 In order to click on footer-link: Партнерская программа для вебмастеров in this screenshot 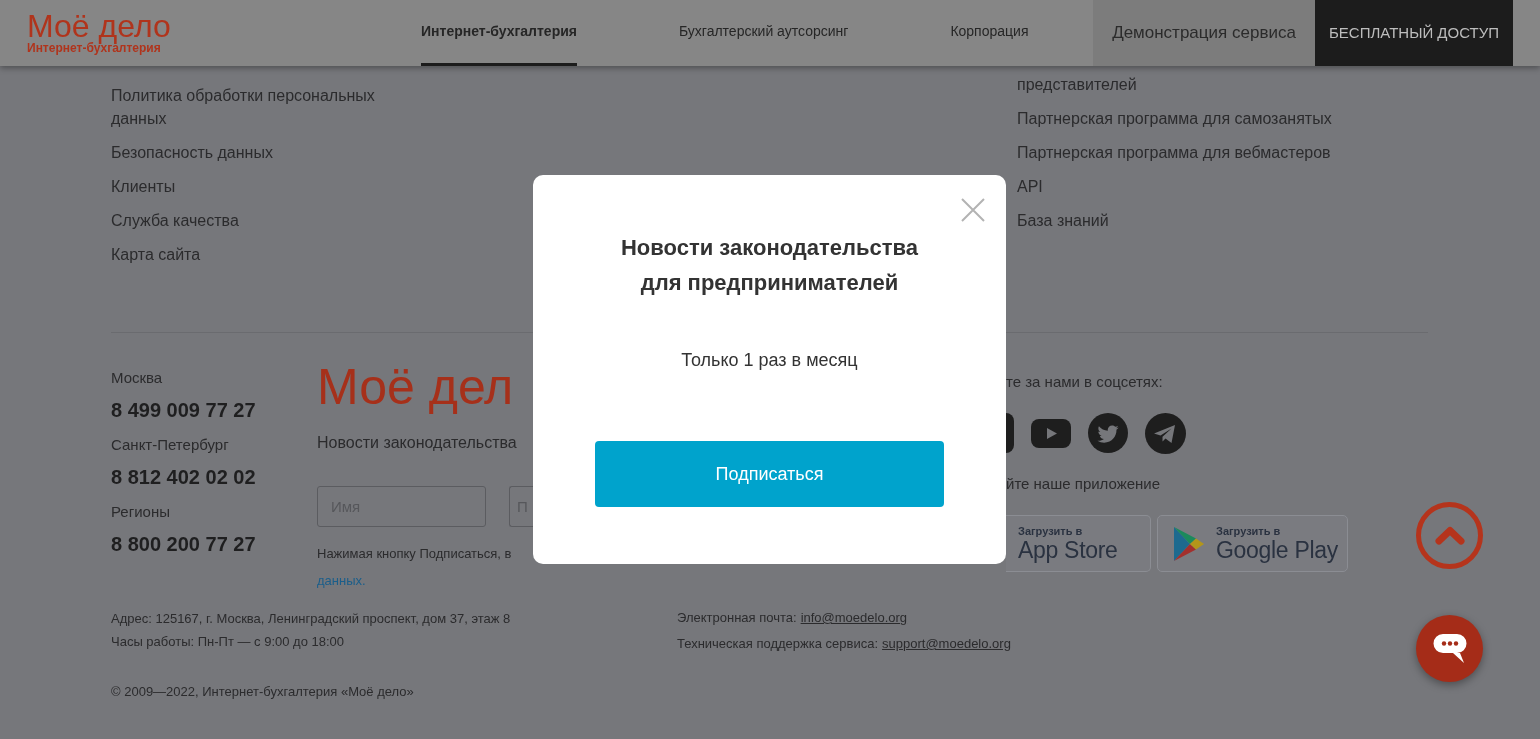, I will do `click(1174, 152)`.